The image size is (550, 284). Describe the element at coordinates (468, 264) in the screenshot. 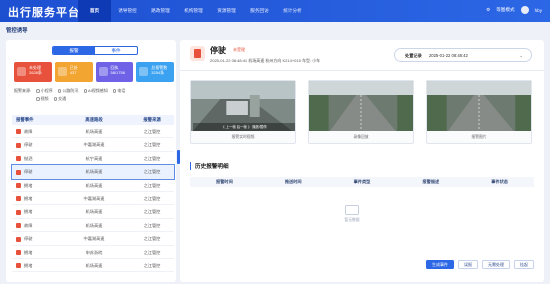

I see `false-alarm-button: 误报` at that location.